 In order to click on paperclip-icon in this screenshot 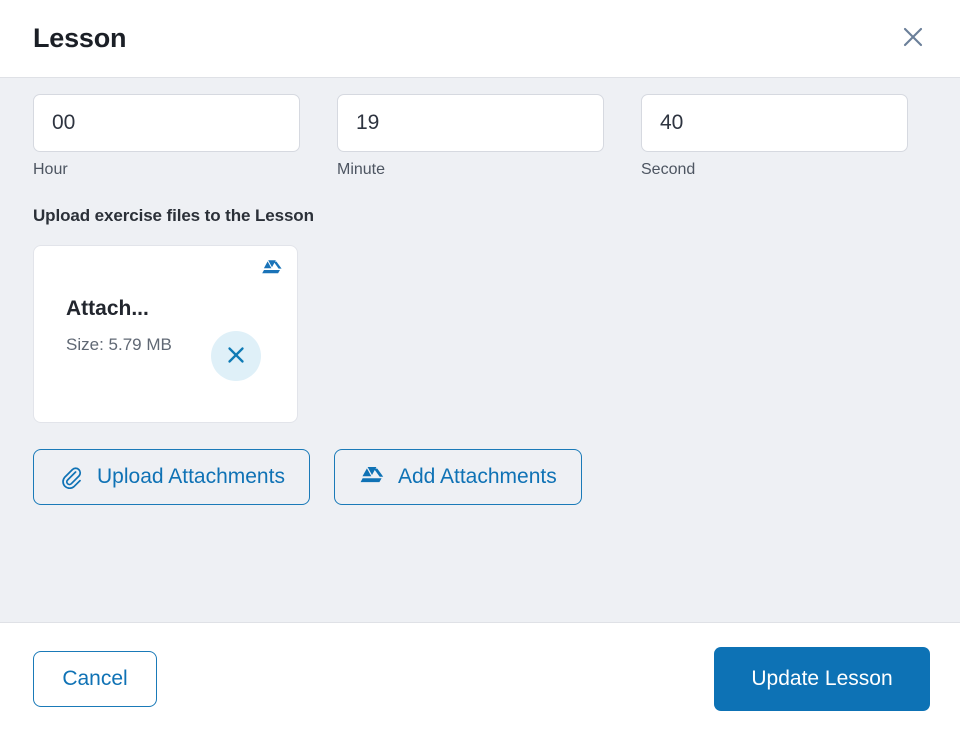, I will do `click(71, 477)`.